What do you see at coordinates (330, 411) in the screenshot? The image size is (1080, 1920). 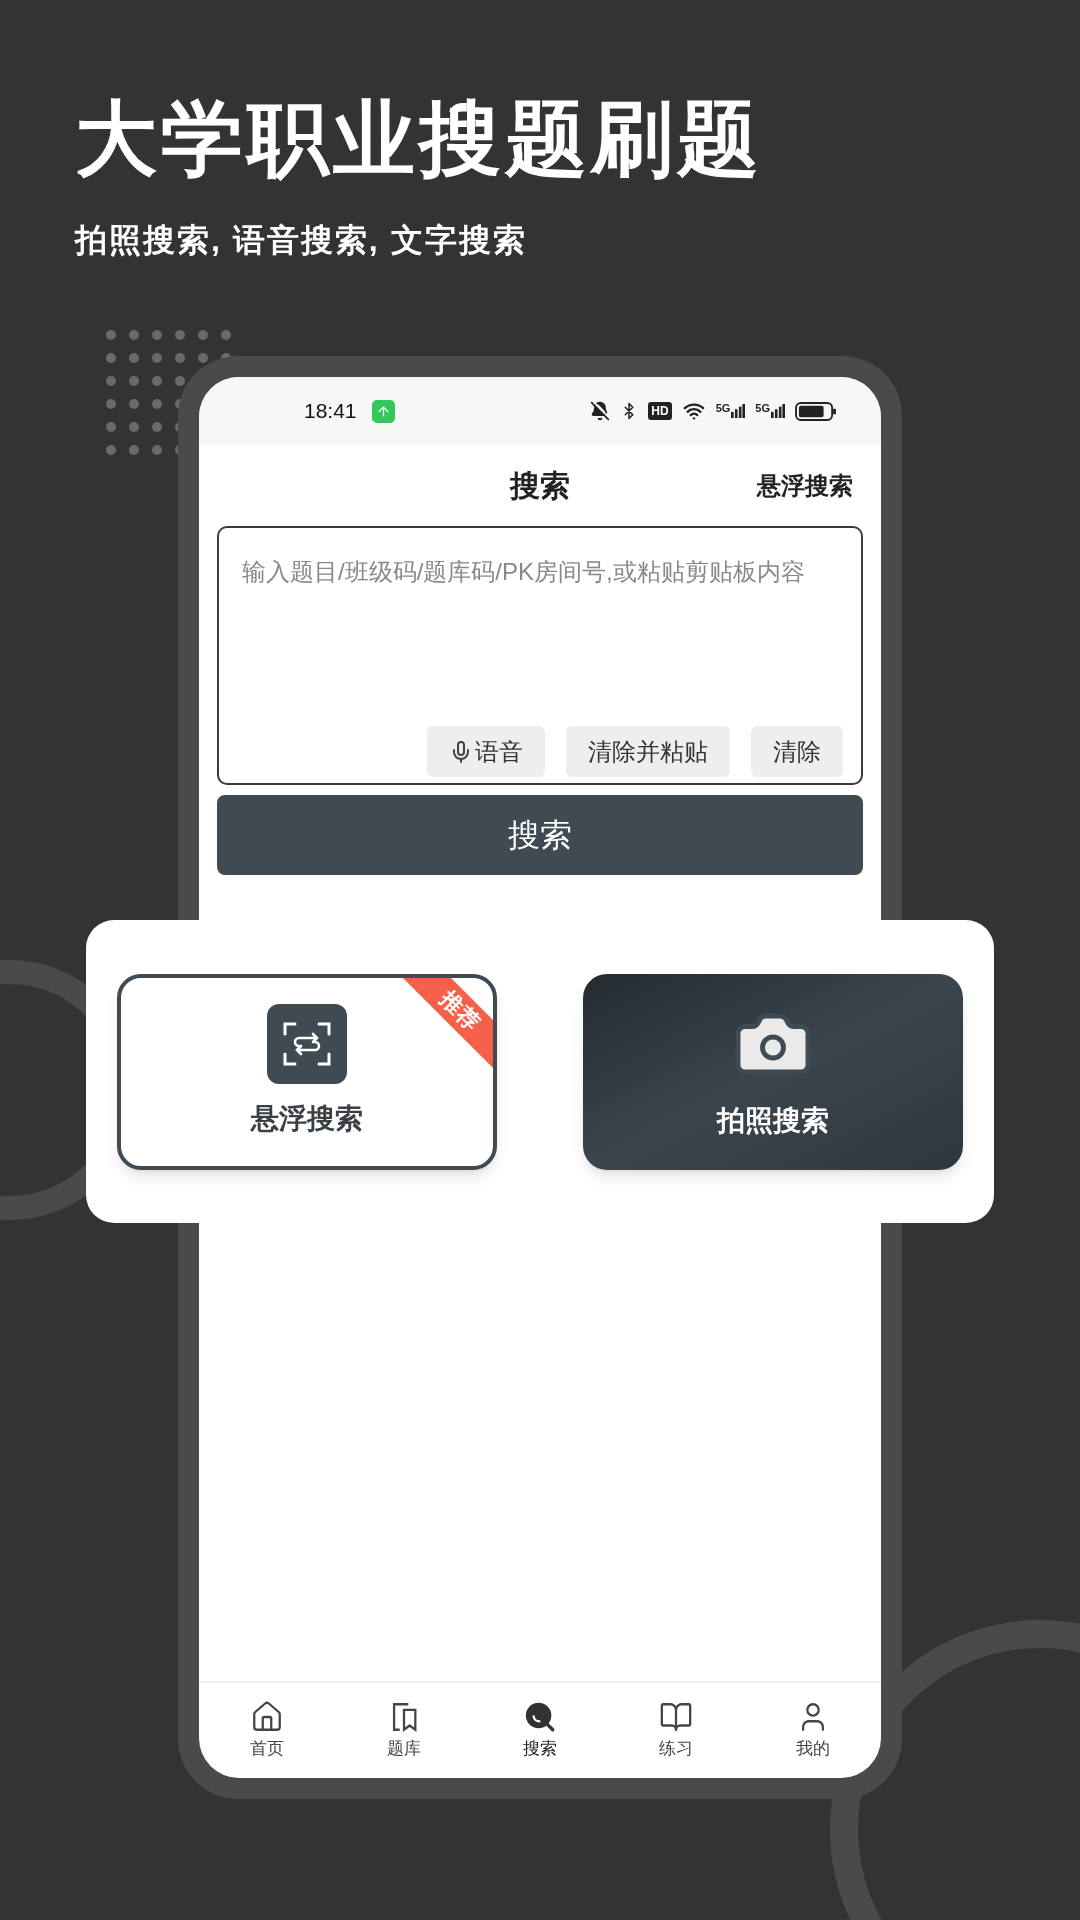 I see `clock: 18:41` at bounding box center [330, 411].